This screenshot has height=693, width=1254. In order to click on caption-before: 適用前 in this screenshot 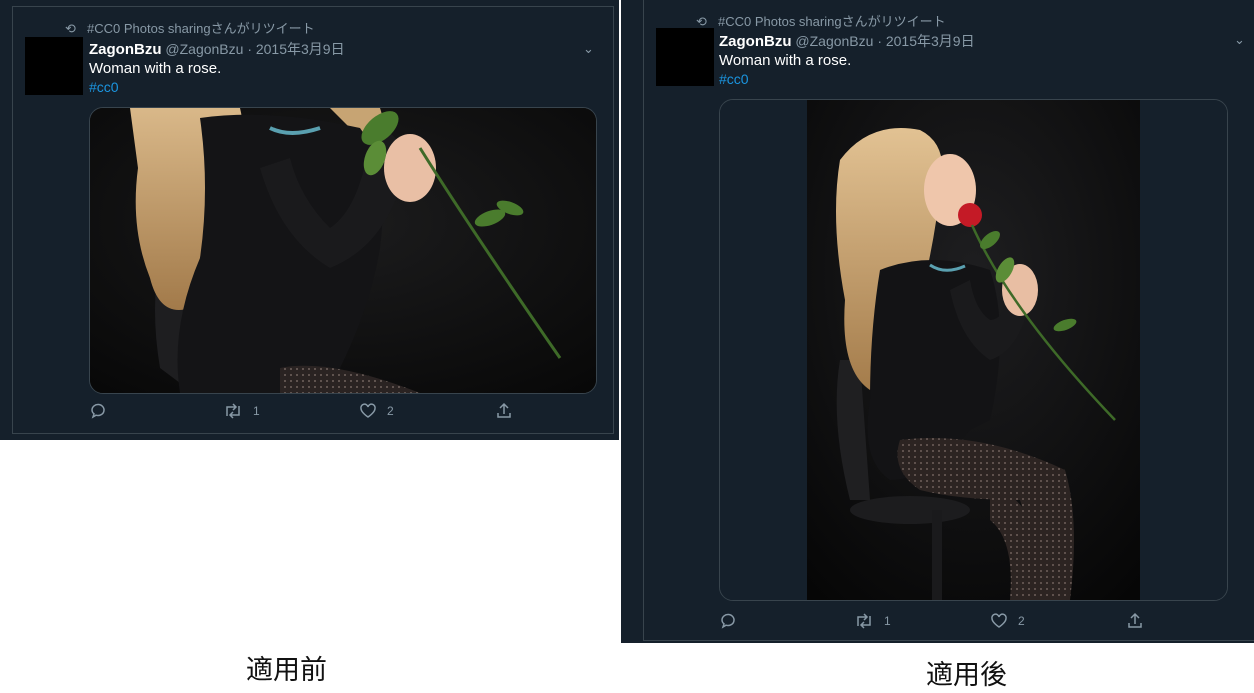, I will do `click(286, 670)`.